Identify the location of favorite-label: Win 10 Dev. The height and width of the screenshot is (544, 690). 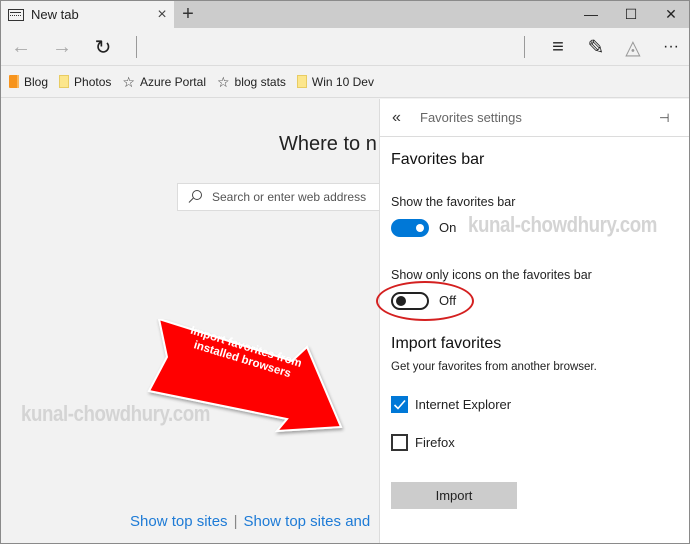
(342, 81).